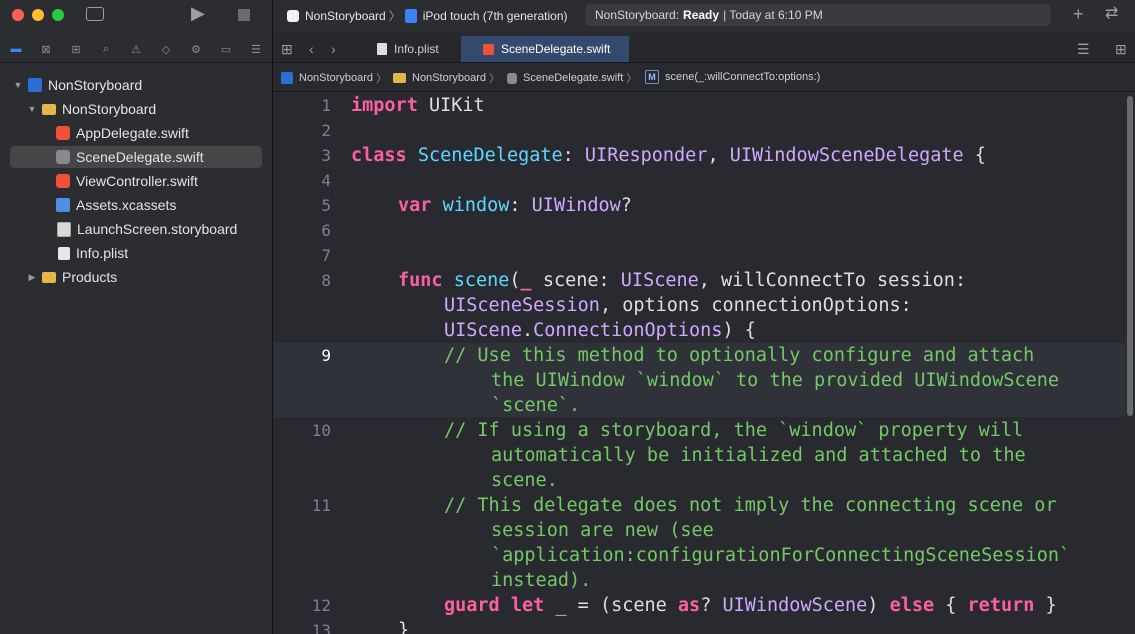 Image resolution: width=1135 pixels, height=634 pixels. What do you see at coordinates (293, 15) in the screenshot?
I see `app-icon` at bounding box center [293, 15].